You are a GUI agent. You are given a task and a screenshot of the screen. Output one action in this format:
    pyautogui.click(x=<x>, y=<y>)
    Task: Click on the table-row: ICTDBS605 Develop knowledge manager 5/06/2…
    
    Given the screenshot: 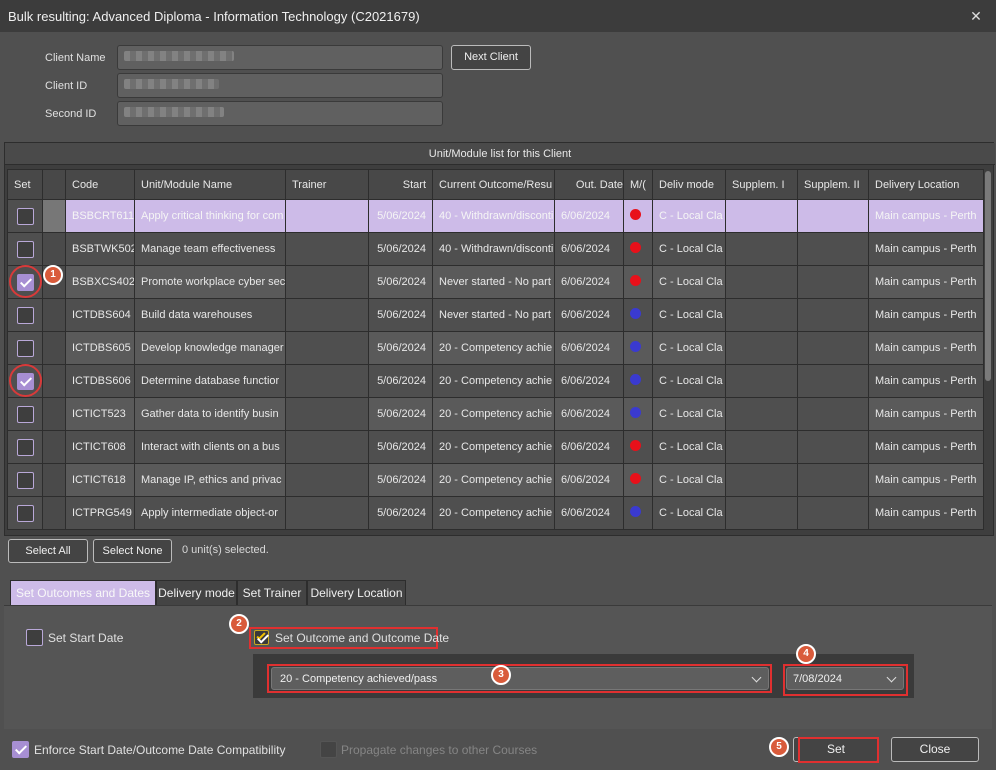 What is the action you would take?
    pyautogui.click(x=495, y=348)
    